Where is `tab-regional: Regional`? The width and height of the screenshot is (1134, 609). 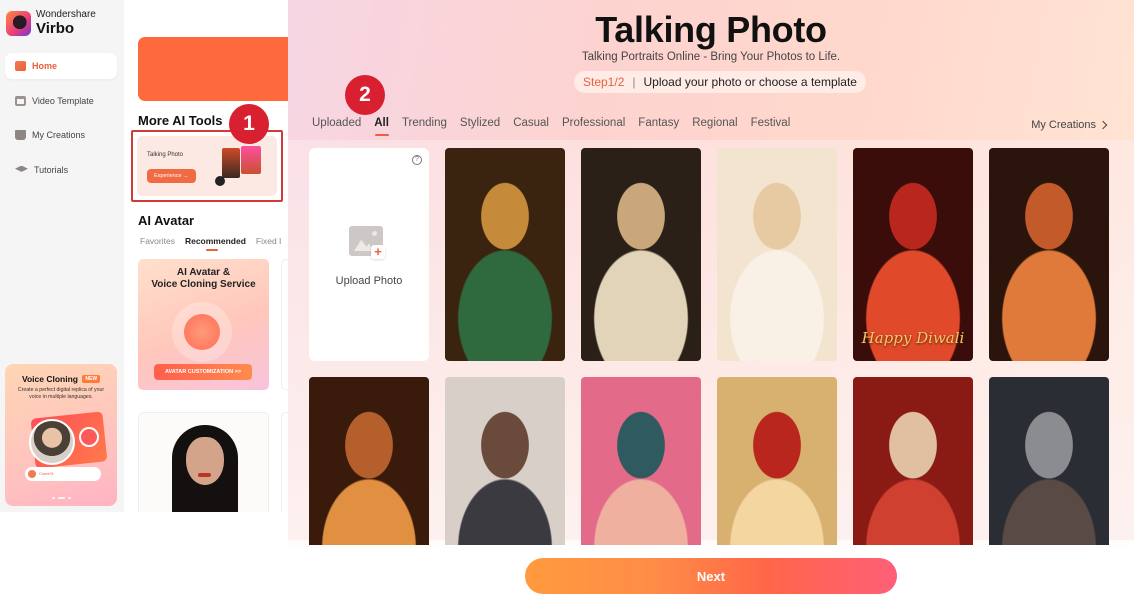
tab-regional: Regional is located at coordinates (714, 123).